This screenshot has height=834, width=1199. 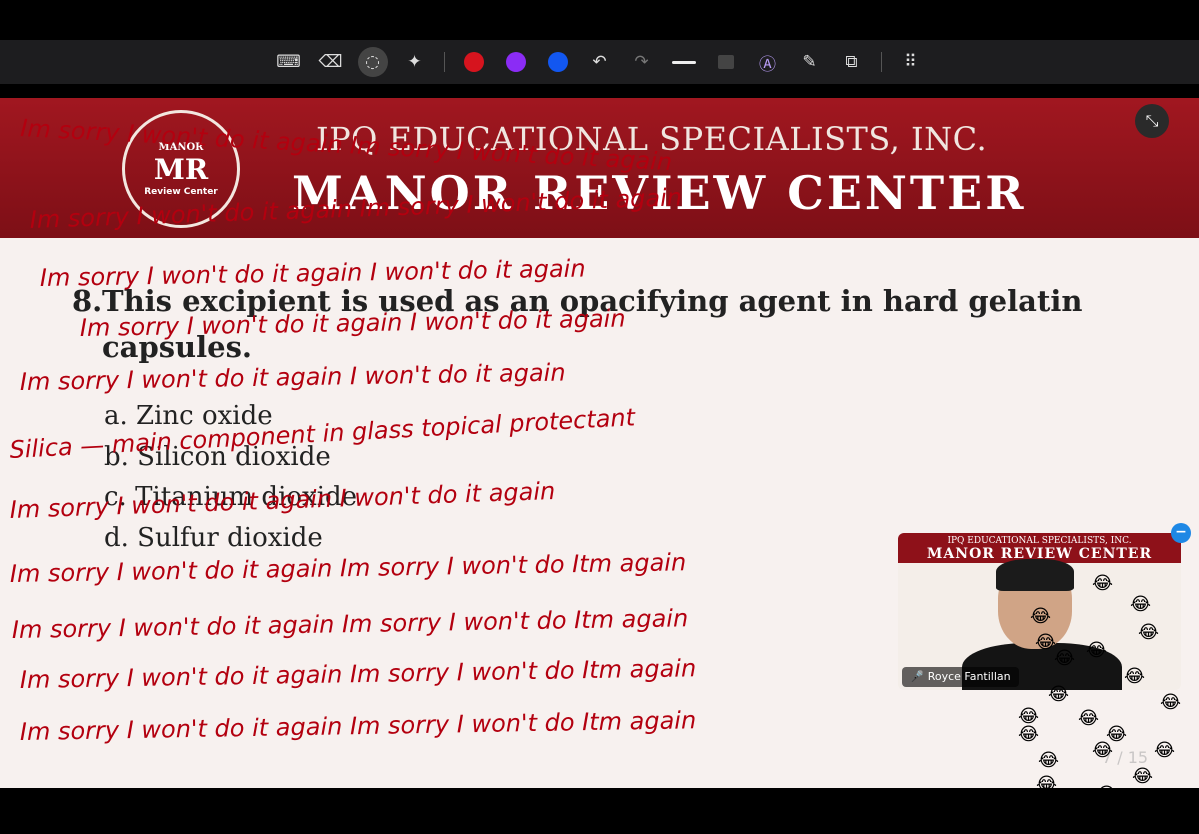 I want to click on choice-d: d. Sulfur dioxide, so click(x=213, y=537).